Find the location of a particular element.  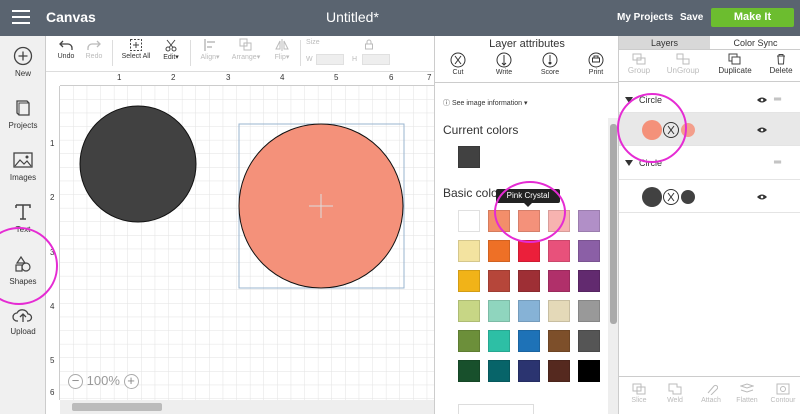

zoom-in-button: + is located at coordinates (131, 382).